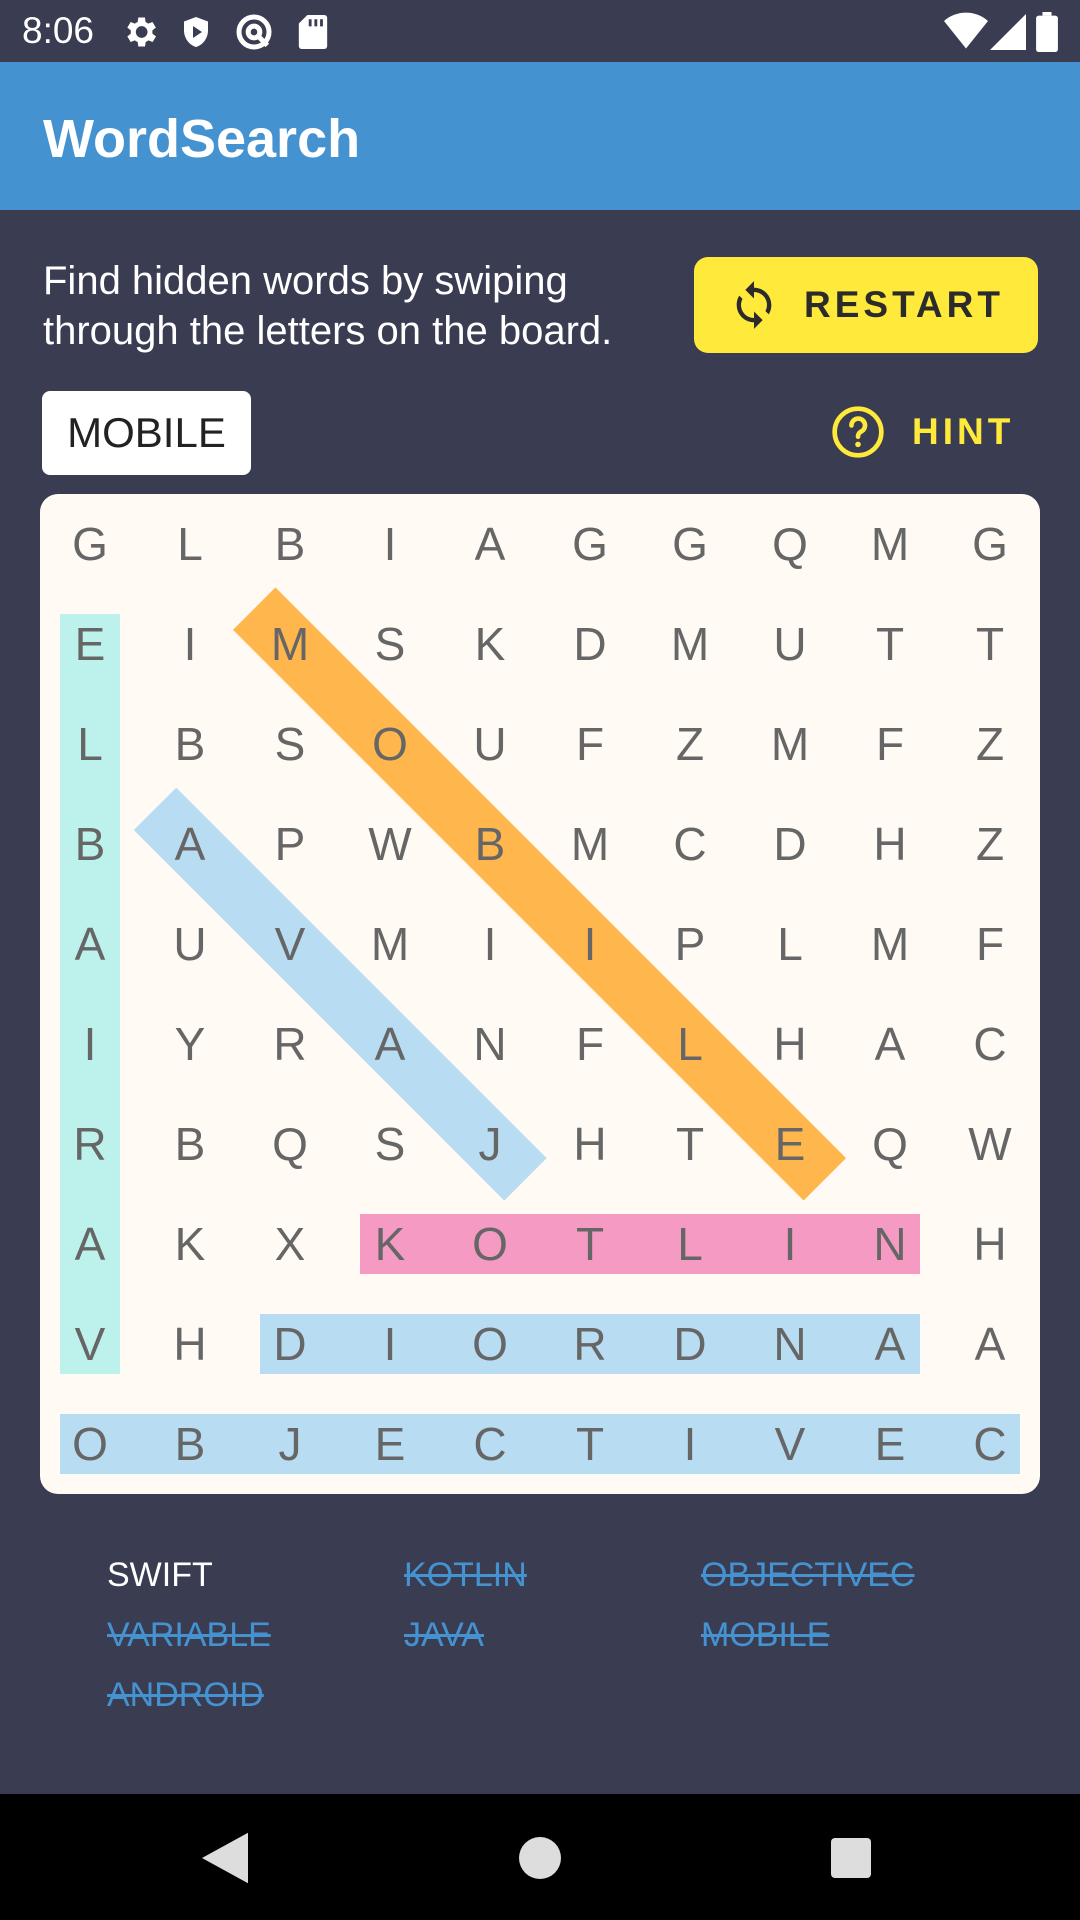 This screenshot has height=1920, width=1080. What do you see at coordinates (922, 432) in the screenshot?
I see `hint-button: HINT` at bounding box center [922, 432].